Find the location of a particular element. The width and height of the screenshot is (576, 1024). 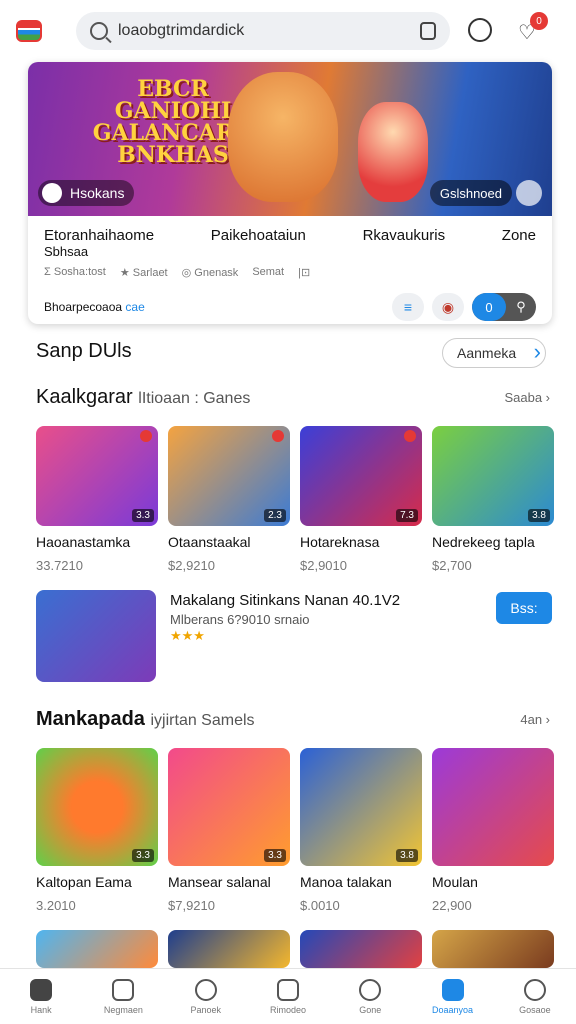

section-title: Kaalkgarar lItioaan : Ganes is located at coordinates (143, 397).